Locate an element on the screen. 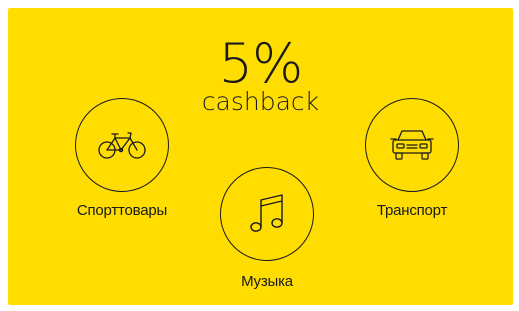 The width and height of the screenshot is (519, 311). car-icon is located at coordinates (412, 145).